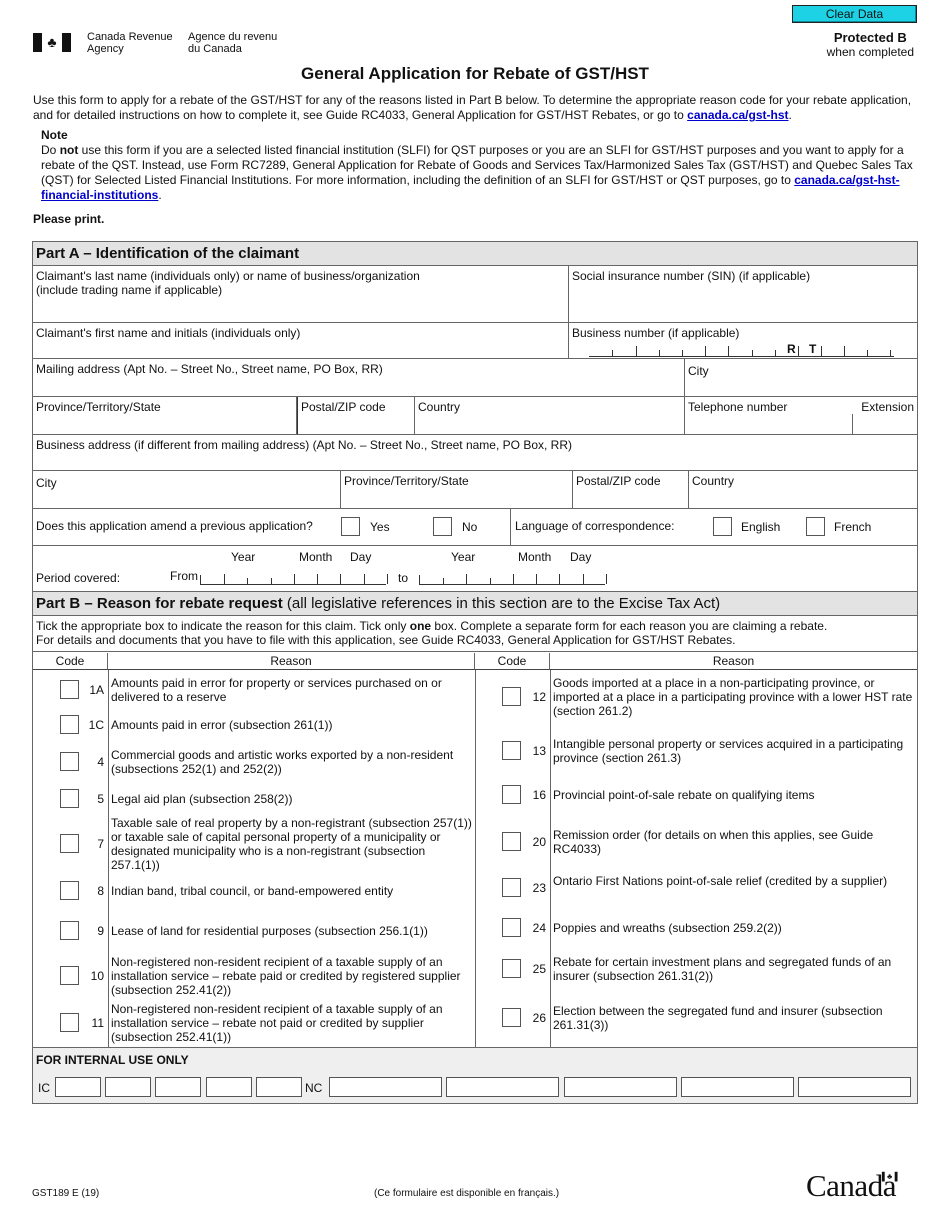 The height and width of the screenshot is (1230, 950). I want to click on wordmark-flag-icon: ▌♣▐, so click(889, 1176).